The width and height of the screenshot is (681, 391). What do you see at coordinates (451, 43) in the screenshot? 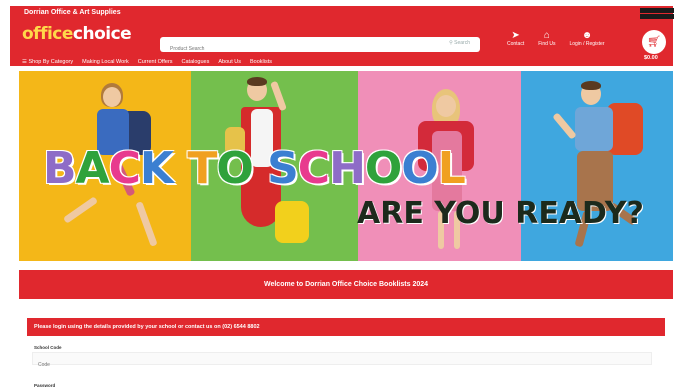
I see `search-icon: ⚲` at bounding box center [451, 43].